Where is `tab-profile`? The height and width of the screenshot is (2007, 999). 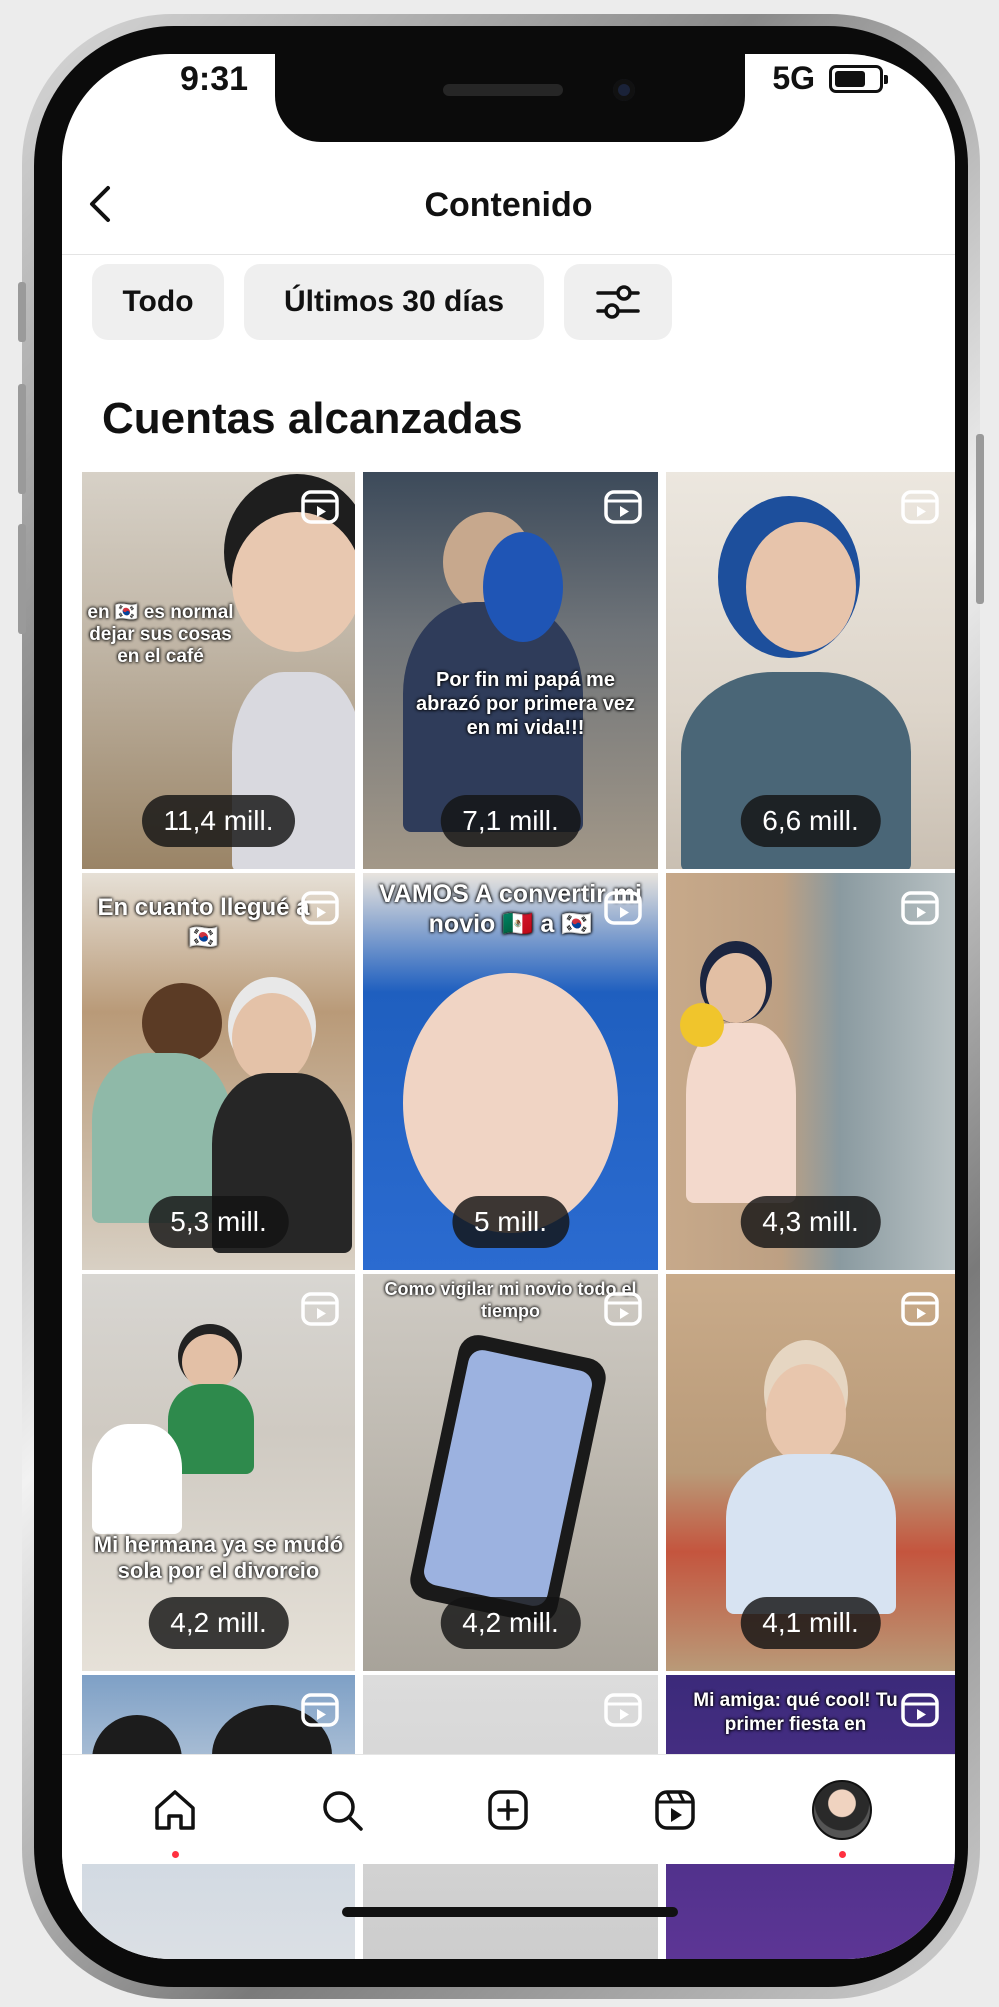 tab-profile is located at coordinates (841, 1818).